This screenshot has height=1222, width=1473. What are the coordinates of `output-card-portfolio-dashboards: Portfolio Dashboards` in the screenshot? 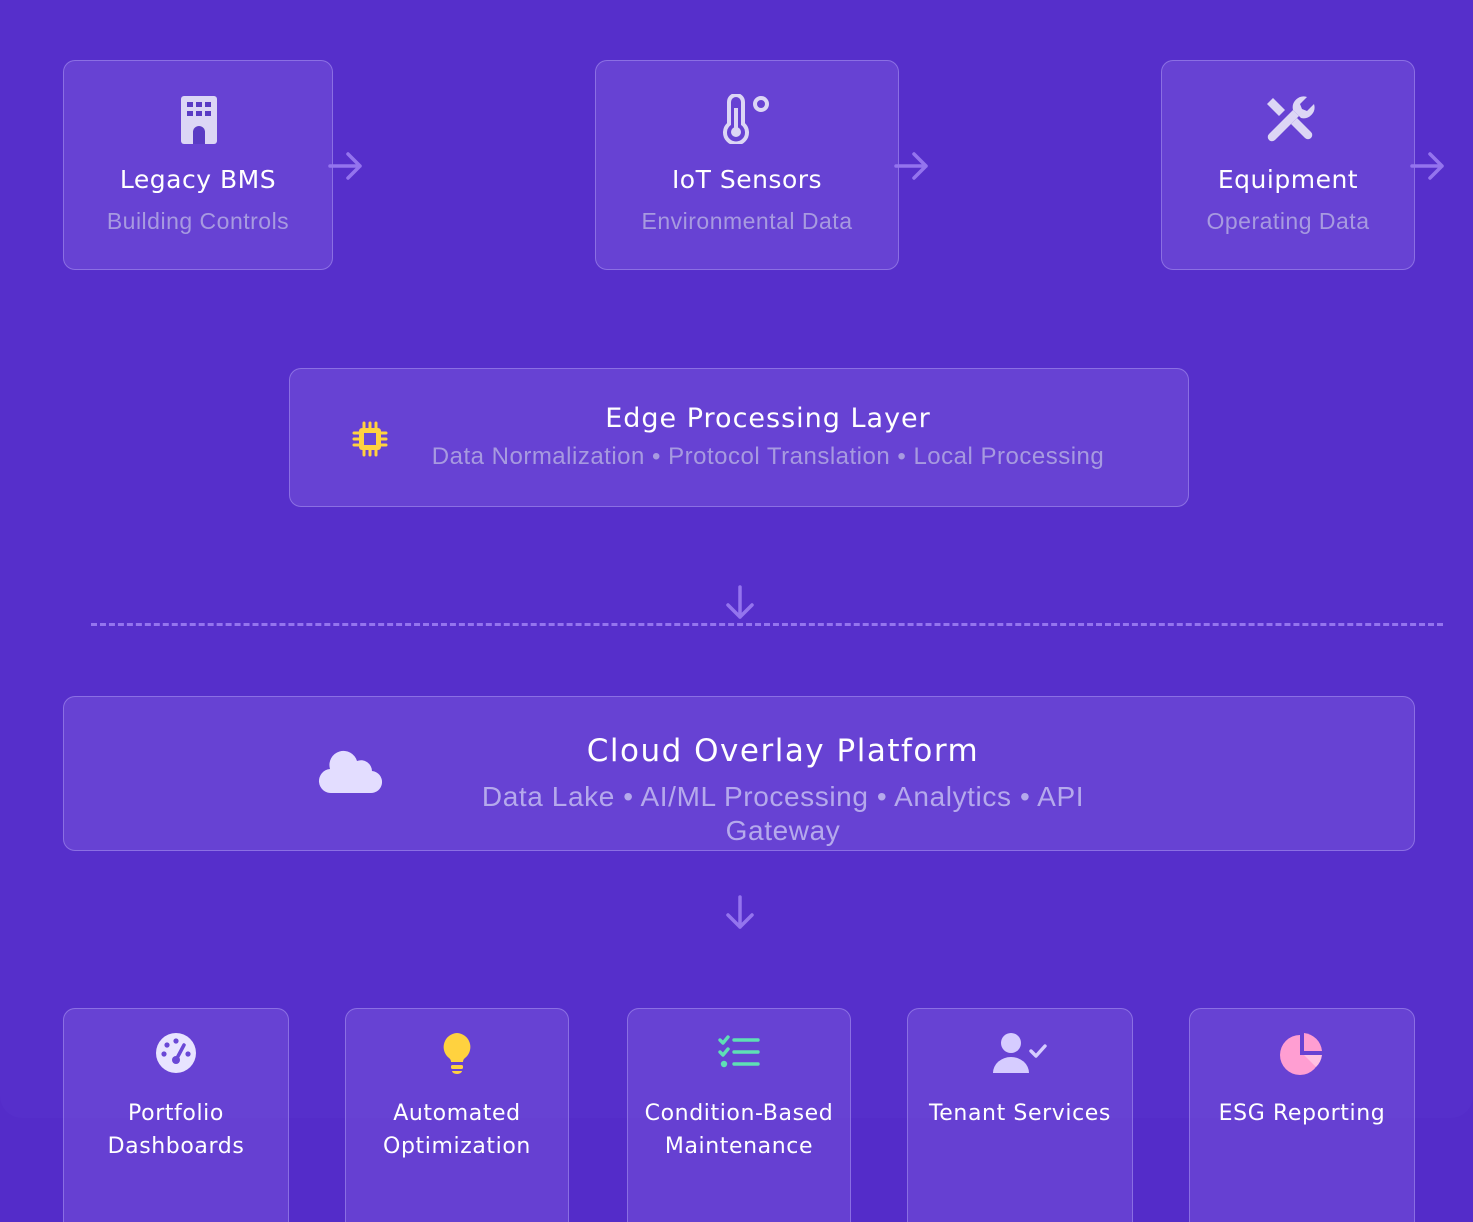 It's located at (176, 1115).